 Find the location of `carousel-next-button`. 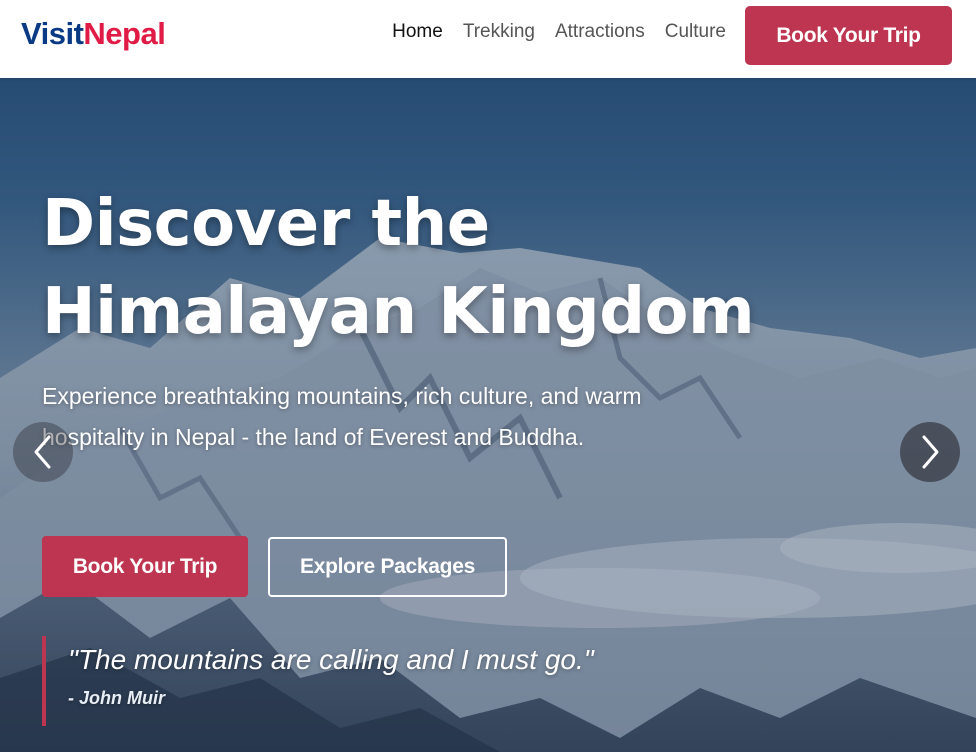

carousel-next-button is located at coordinates (930, 452).